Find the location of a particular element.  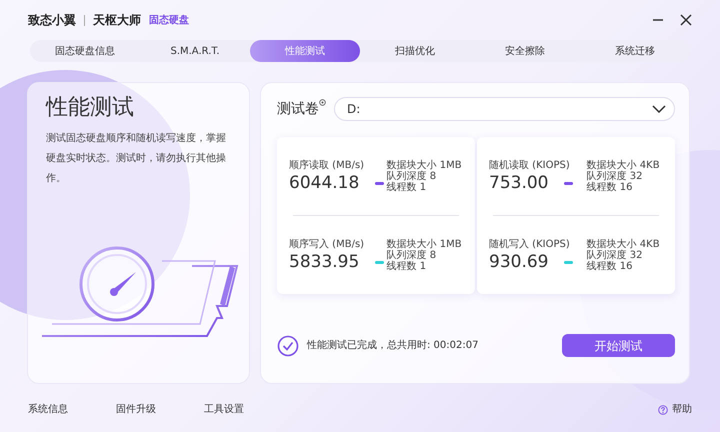

tab: 扫描优化 is located at coordinates (415, 51).